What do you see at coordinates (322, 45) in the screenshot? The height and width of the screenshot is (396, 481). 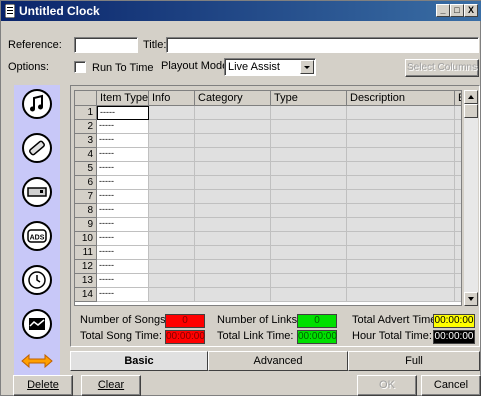 I see `title-input` at bounding box center [322, 45].